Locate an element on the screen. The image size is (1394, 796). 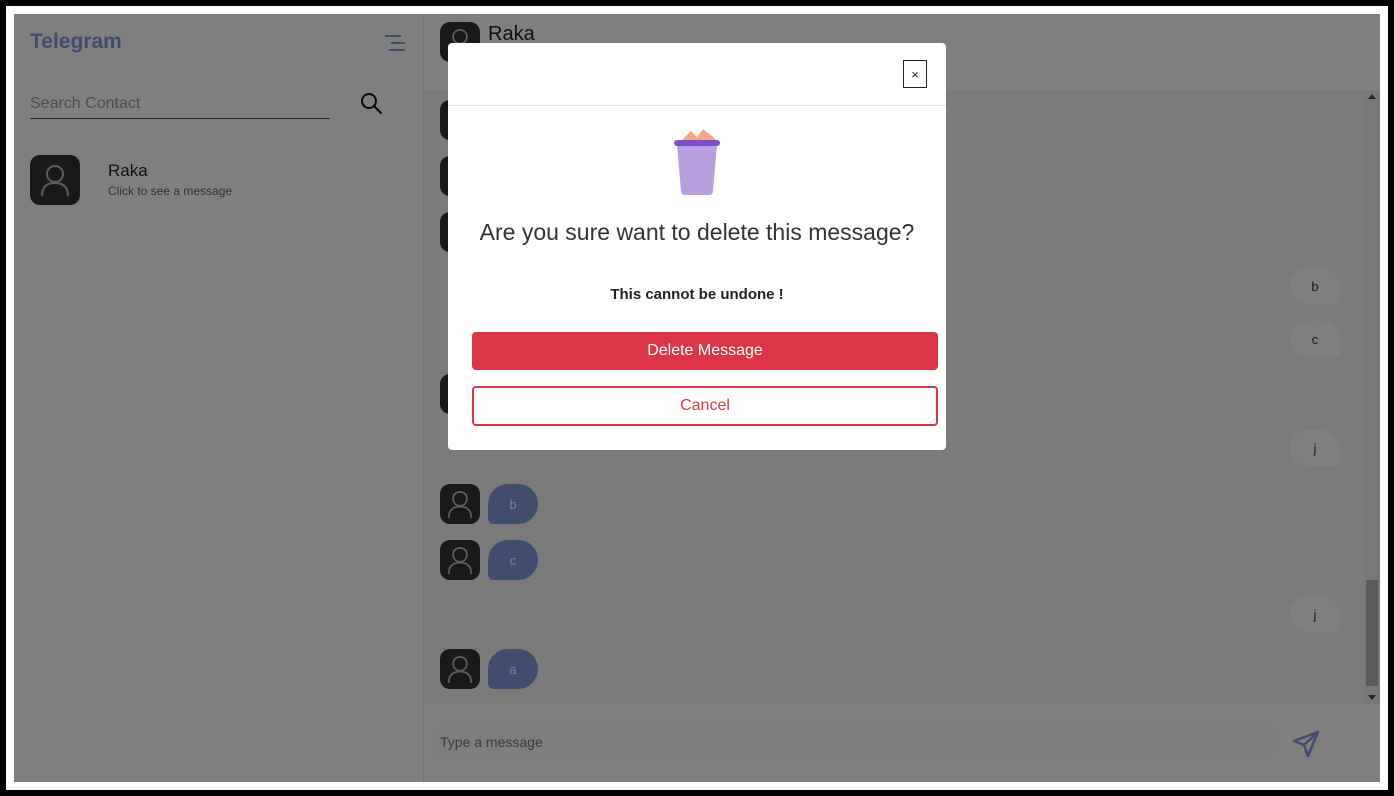
close-button: × is located at coordinates (915, 74).